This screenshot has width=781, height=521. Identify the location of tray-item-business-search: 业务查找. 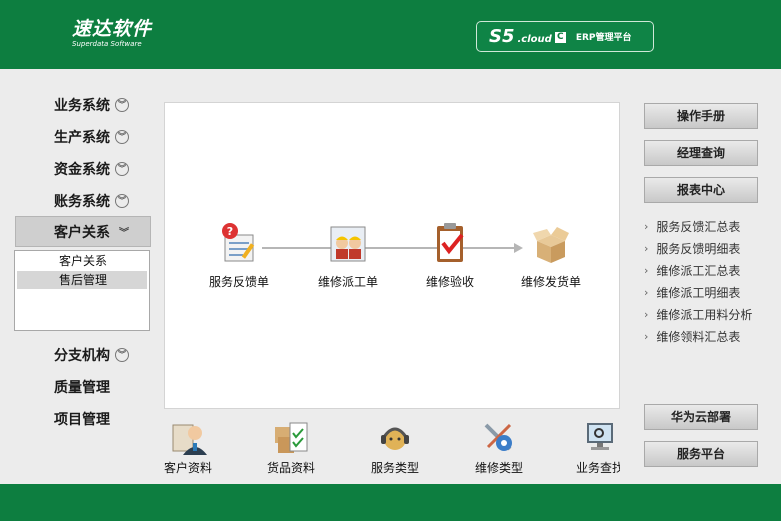
(590, 447).